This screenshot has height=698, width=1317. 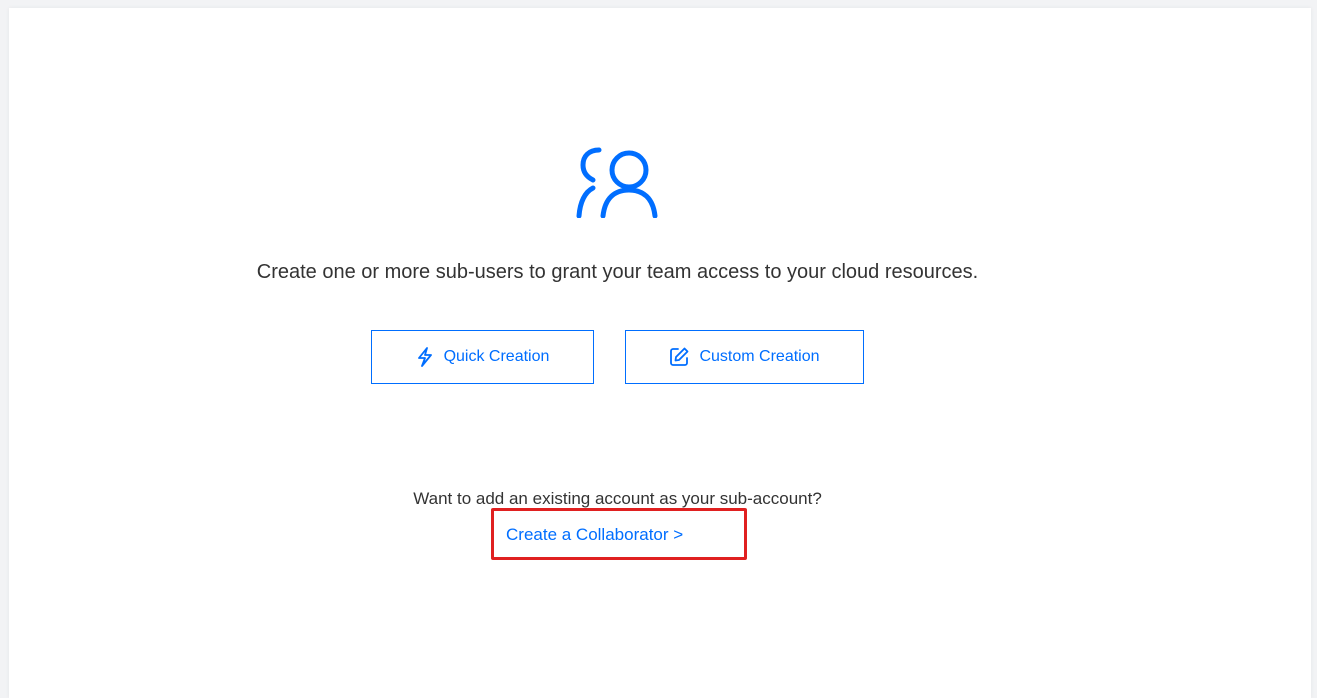 I want to click on lightning-icon, so click(x=424, y=357).